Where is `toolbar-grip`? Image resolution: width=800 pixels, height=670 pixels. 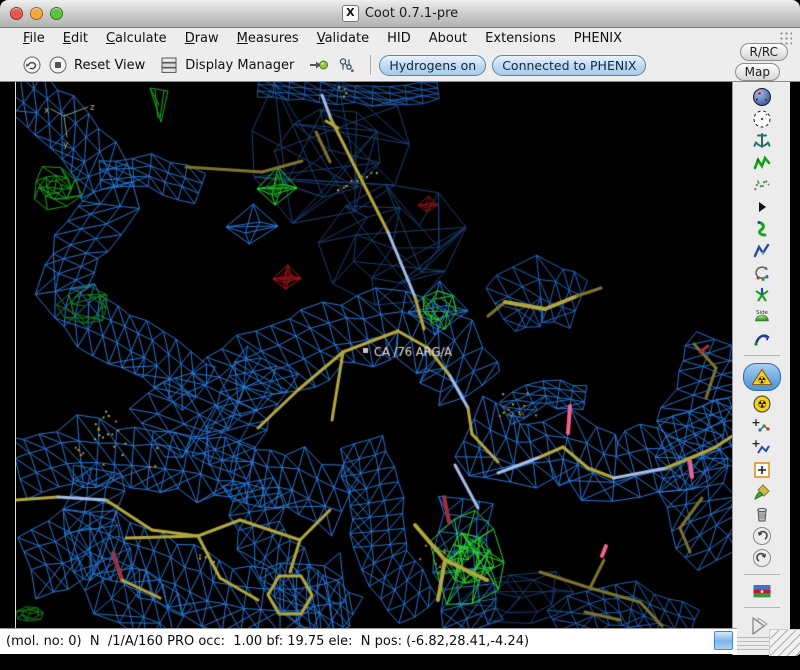
toolbar-grip is located at coordinates (754, 643).